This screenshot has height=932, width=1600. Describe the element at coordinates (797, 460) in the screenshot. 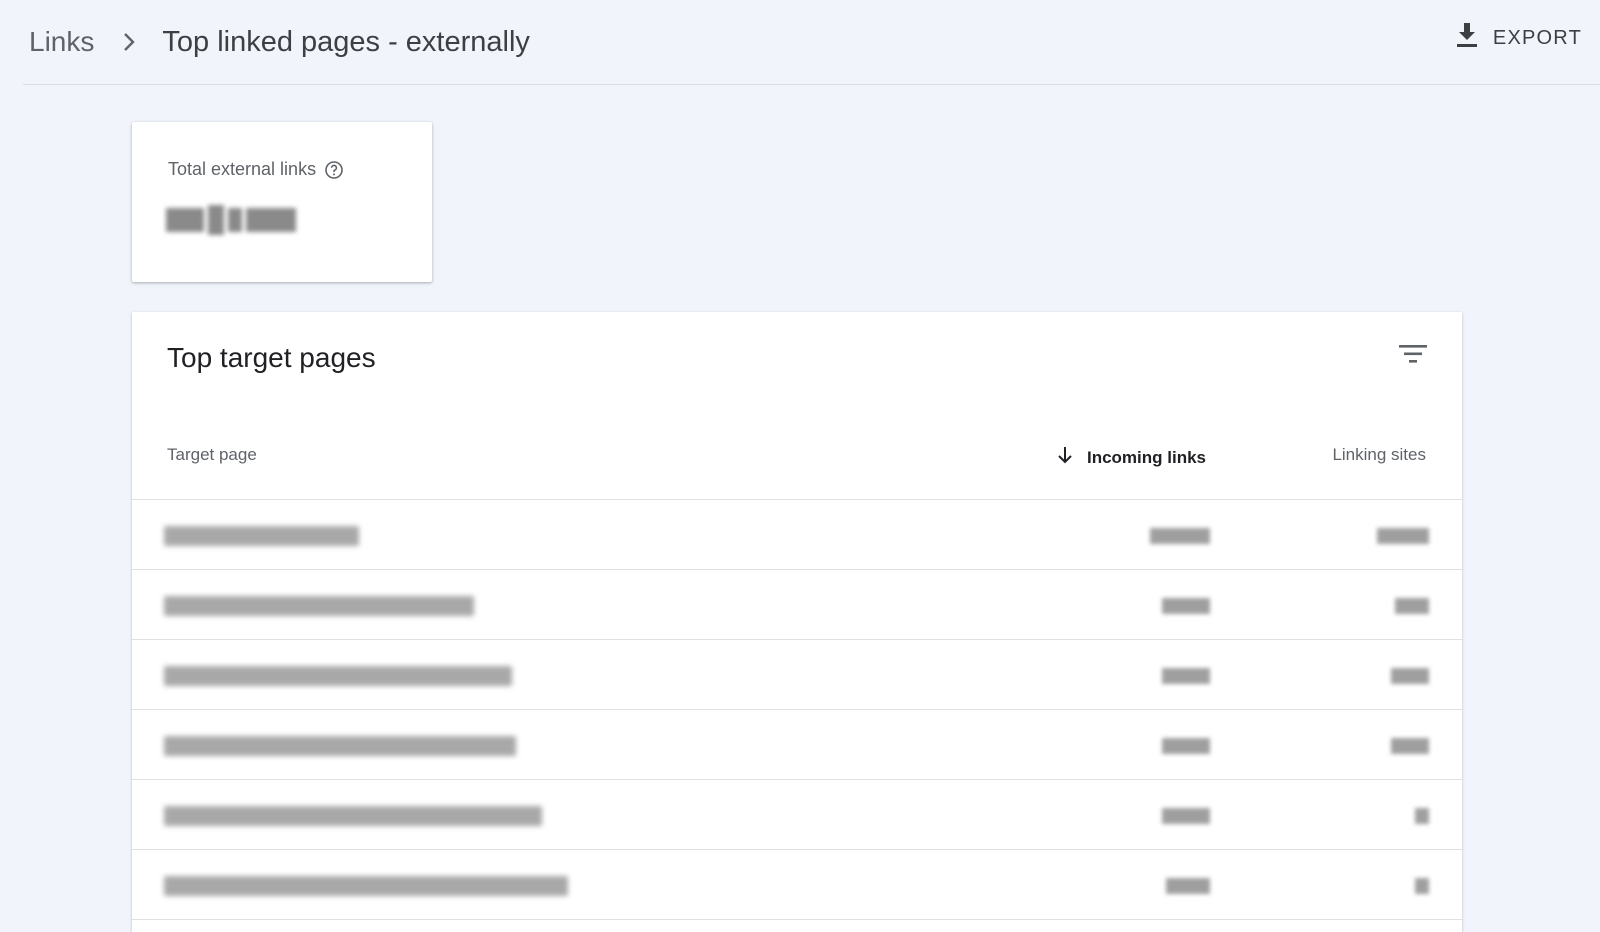

I see `table-header: Target page Incoming links Linking sites` at that location.